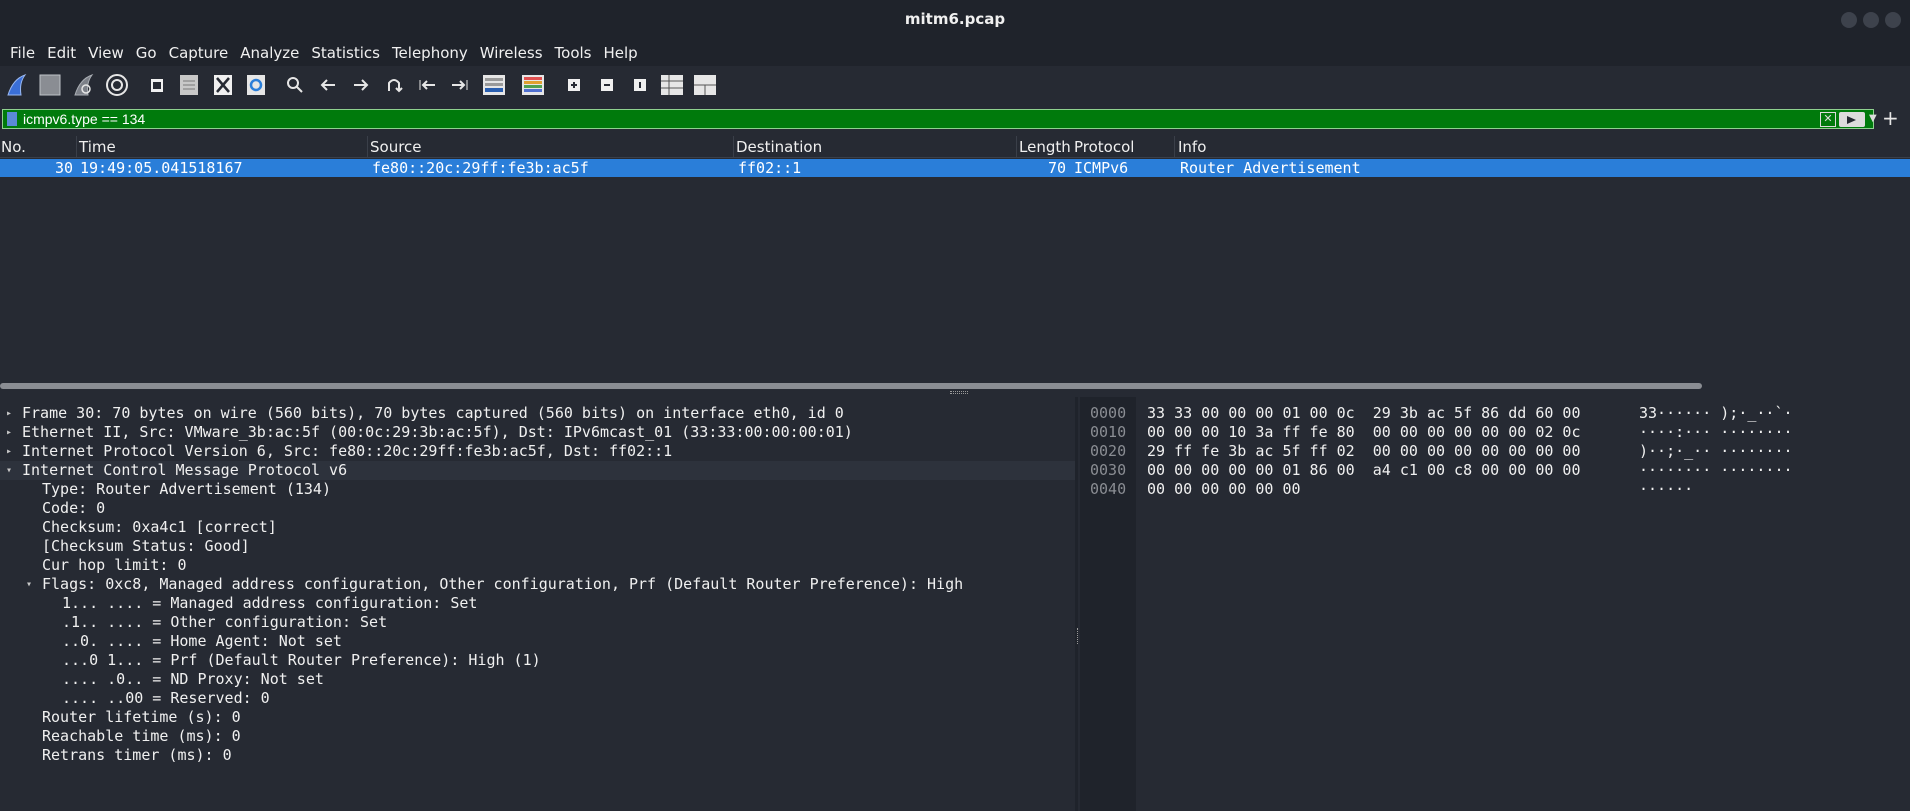 This screenshot has height=811, width=1910. I want to click on layout-icon, so click(705, 85).